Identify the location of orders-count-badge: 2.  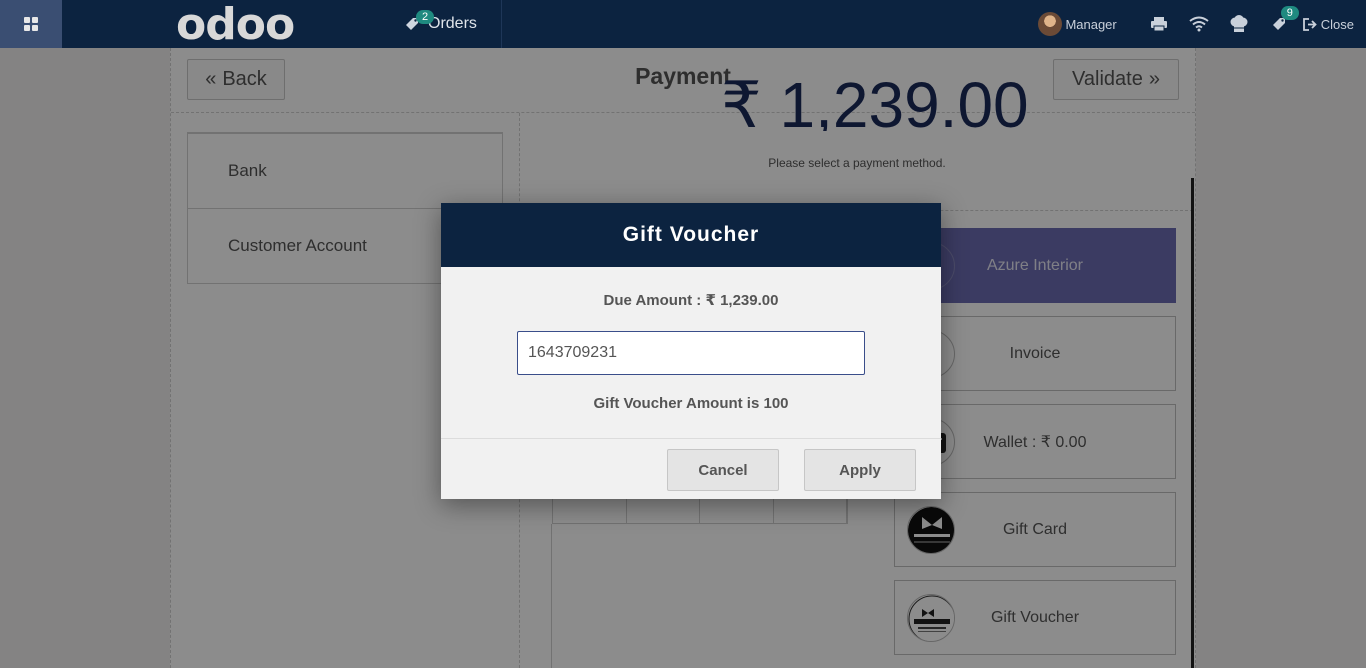
(425, 17).